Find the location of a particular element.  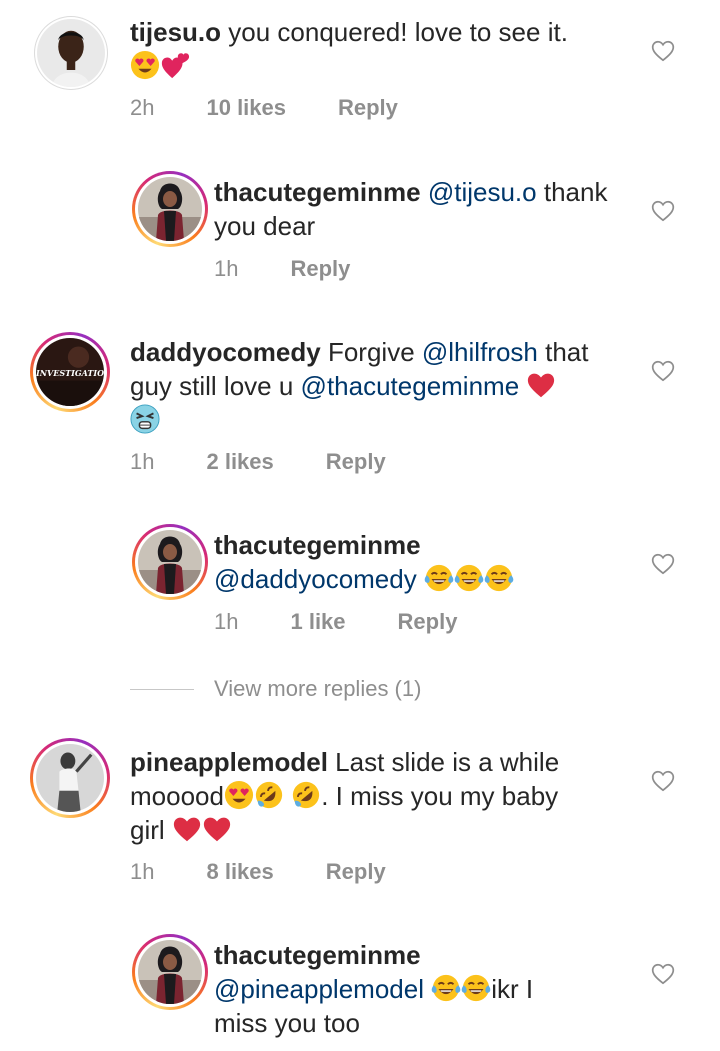

avatar-logo-text: INVESTIGATION is located at coordinates (70, 373).